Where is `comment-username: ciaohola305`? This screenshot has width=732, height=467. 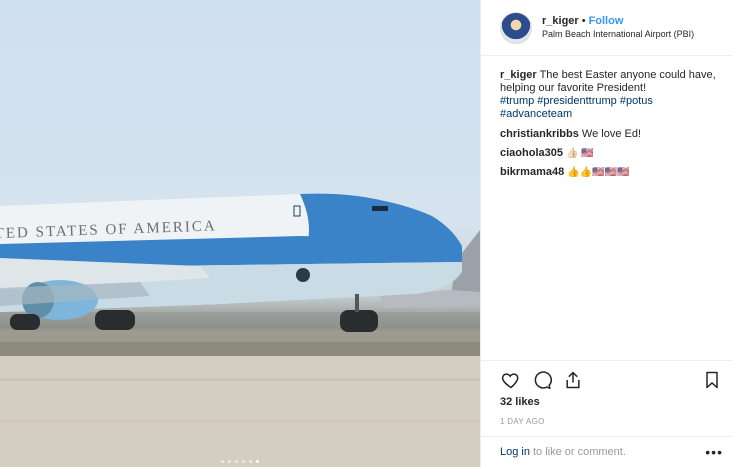
comment-username: ciaohola305 is located at coordinates (531, 153).